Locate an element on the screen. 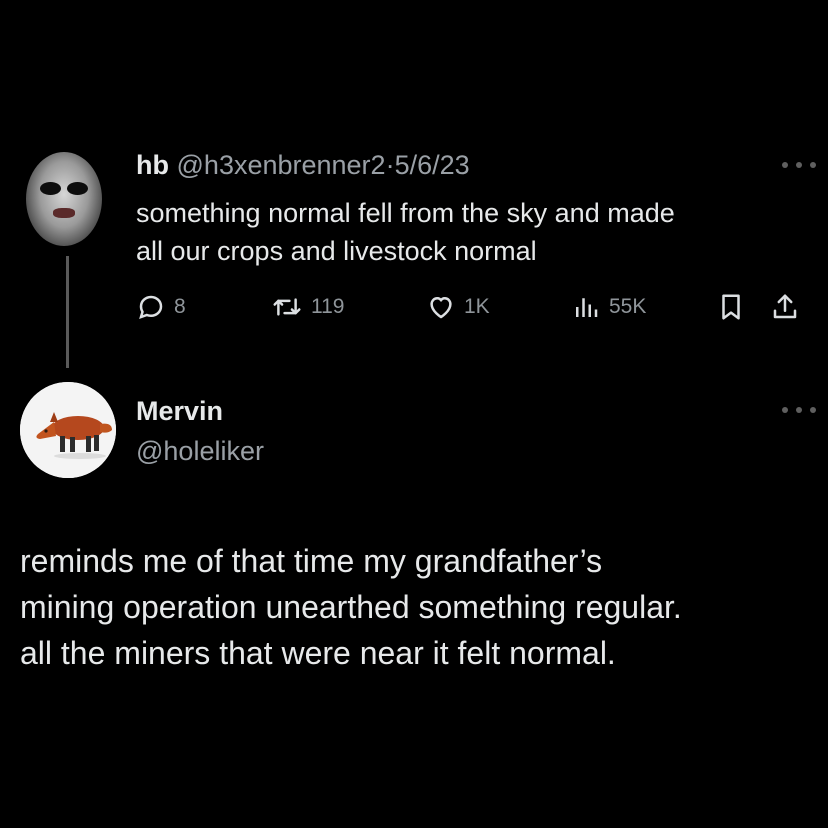  reply-text-line: reminds me of that time my grandfather’s is located at coordinates (311, 561).